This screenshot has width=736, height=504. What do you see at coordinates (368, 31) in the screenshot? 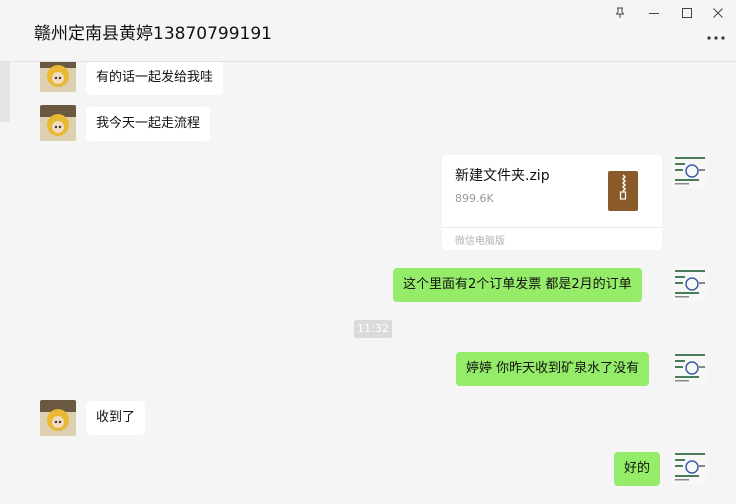
I see `title-bar: 赣州定南县黄婷13870799191` at bounding box center [368, 31].